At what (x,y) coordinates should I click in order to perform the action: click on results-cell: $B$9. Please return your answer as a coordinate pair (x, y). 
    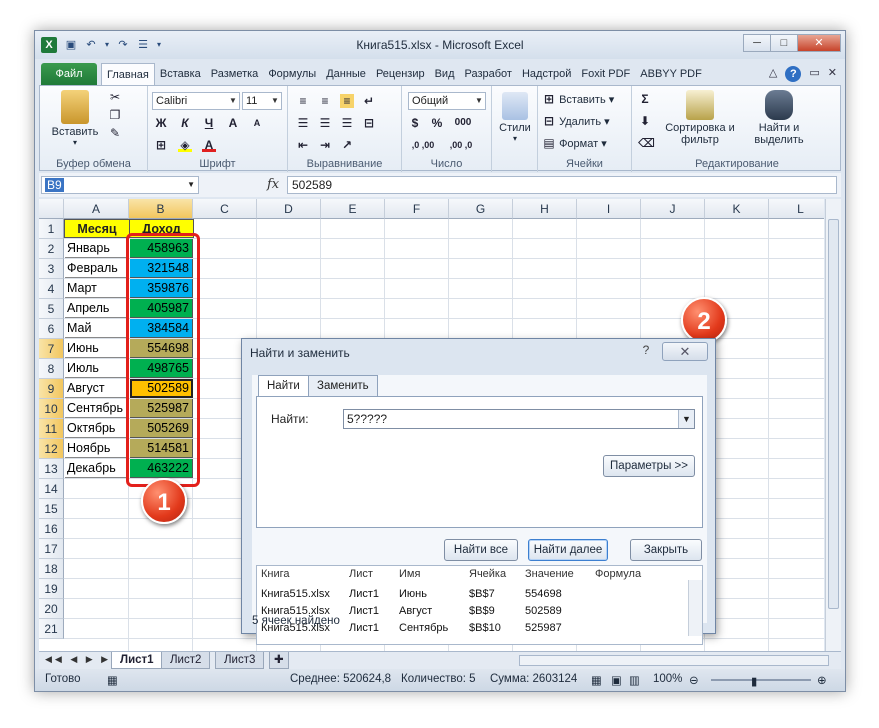
    Looking at the image, I should click on (482, 611).